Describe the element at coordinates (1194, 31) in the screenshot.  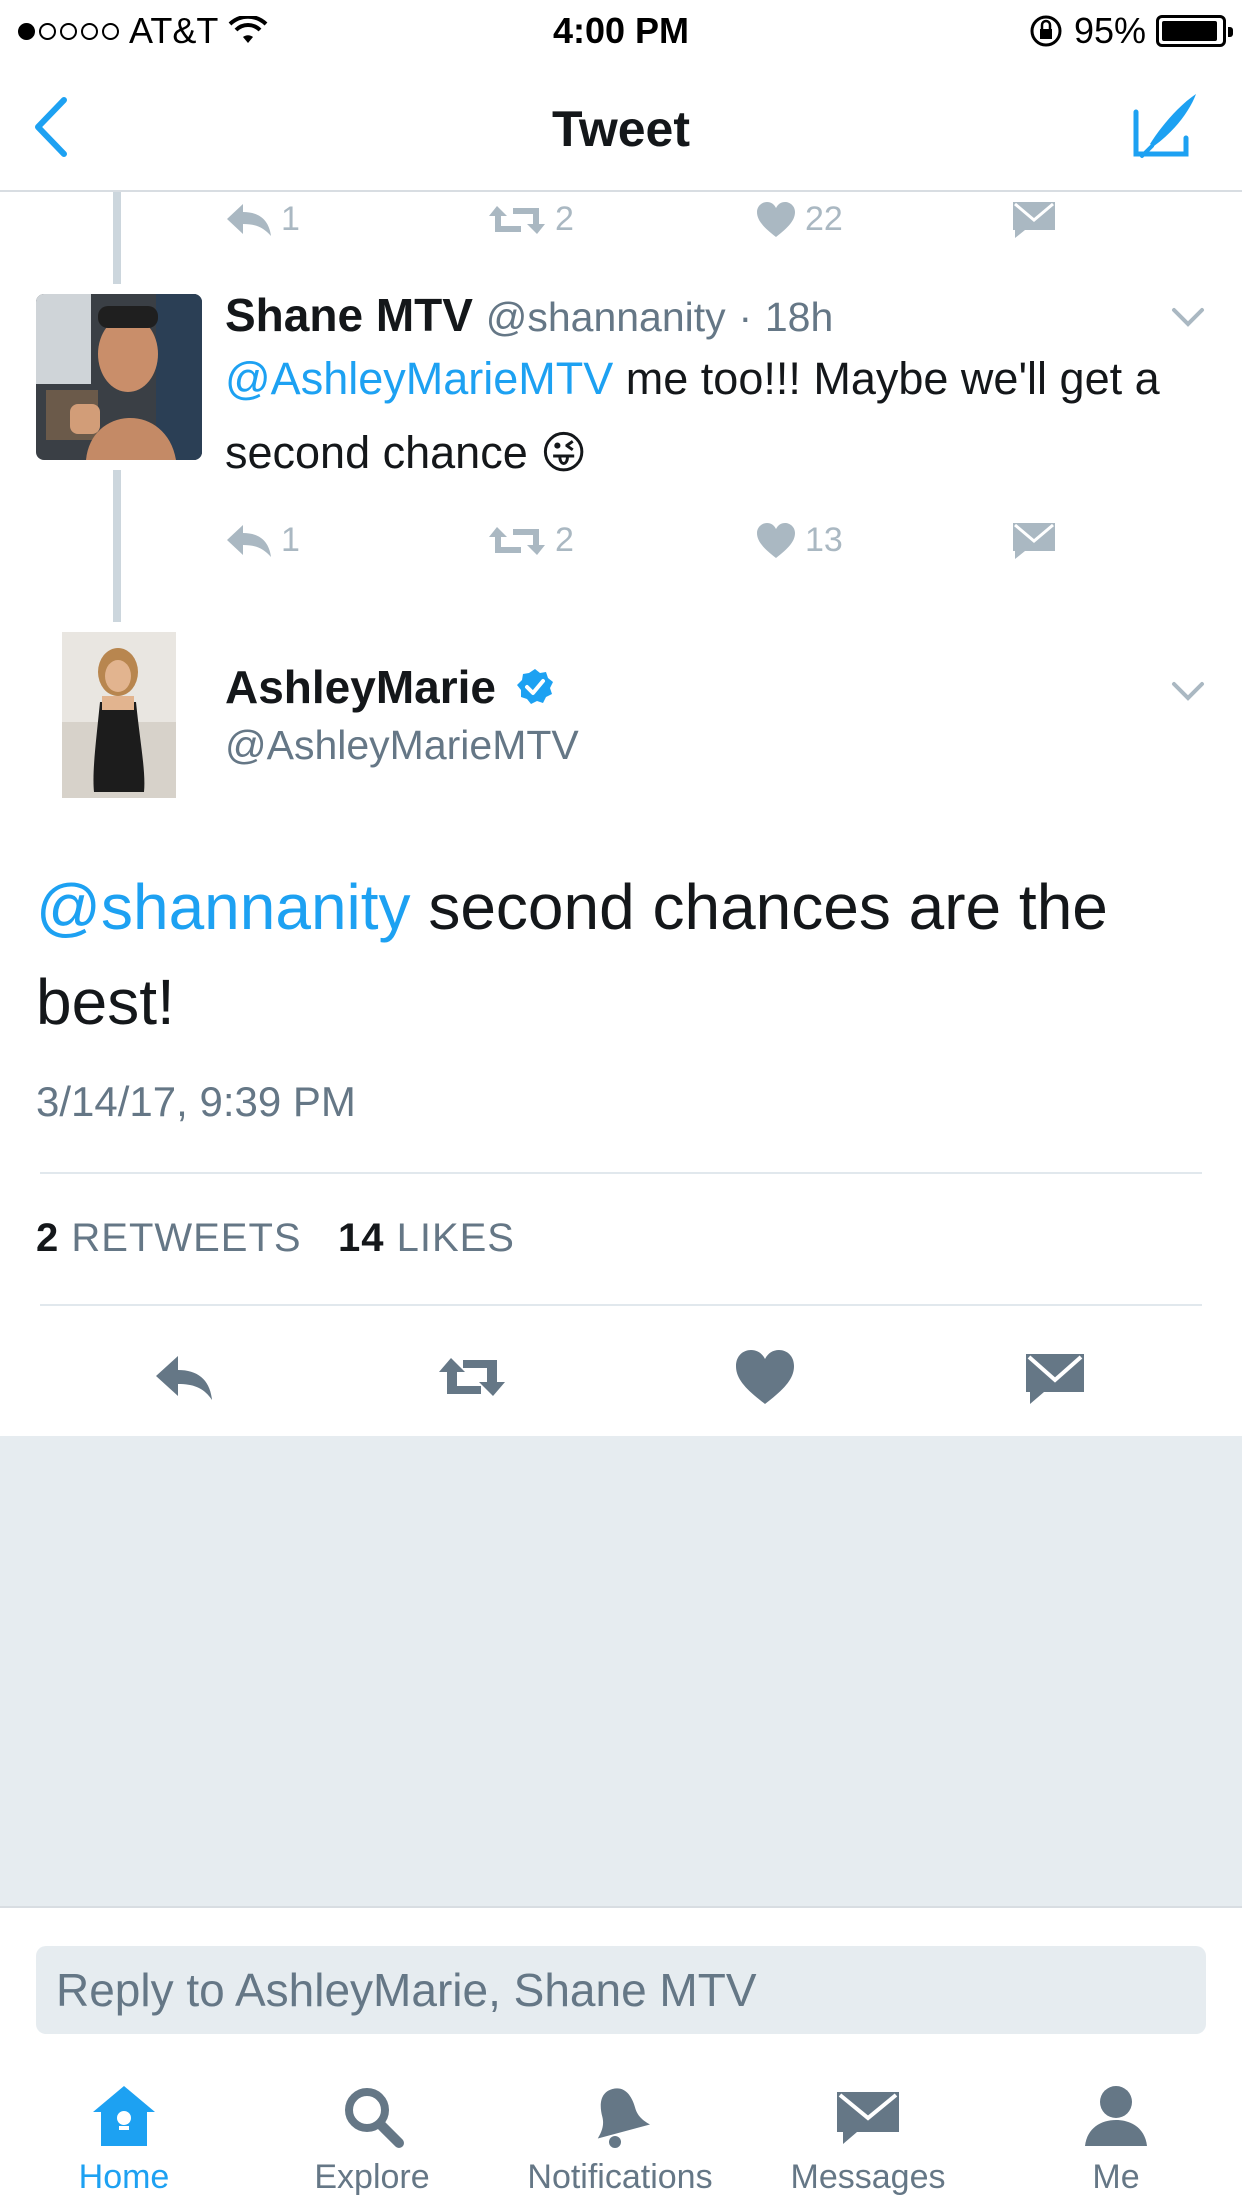
I see `battery-icon` at that location.